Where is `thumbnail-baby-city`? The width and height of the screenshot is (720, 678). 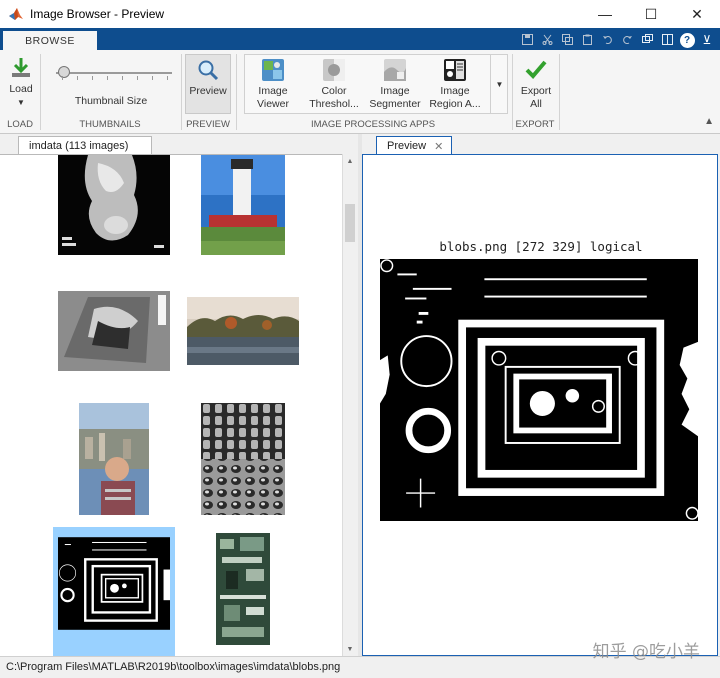
thumbnail-baby-city is located at coordinates (114, 459).